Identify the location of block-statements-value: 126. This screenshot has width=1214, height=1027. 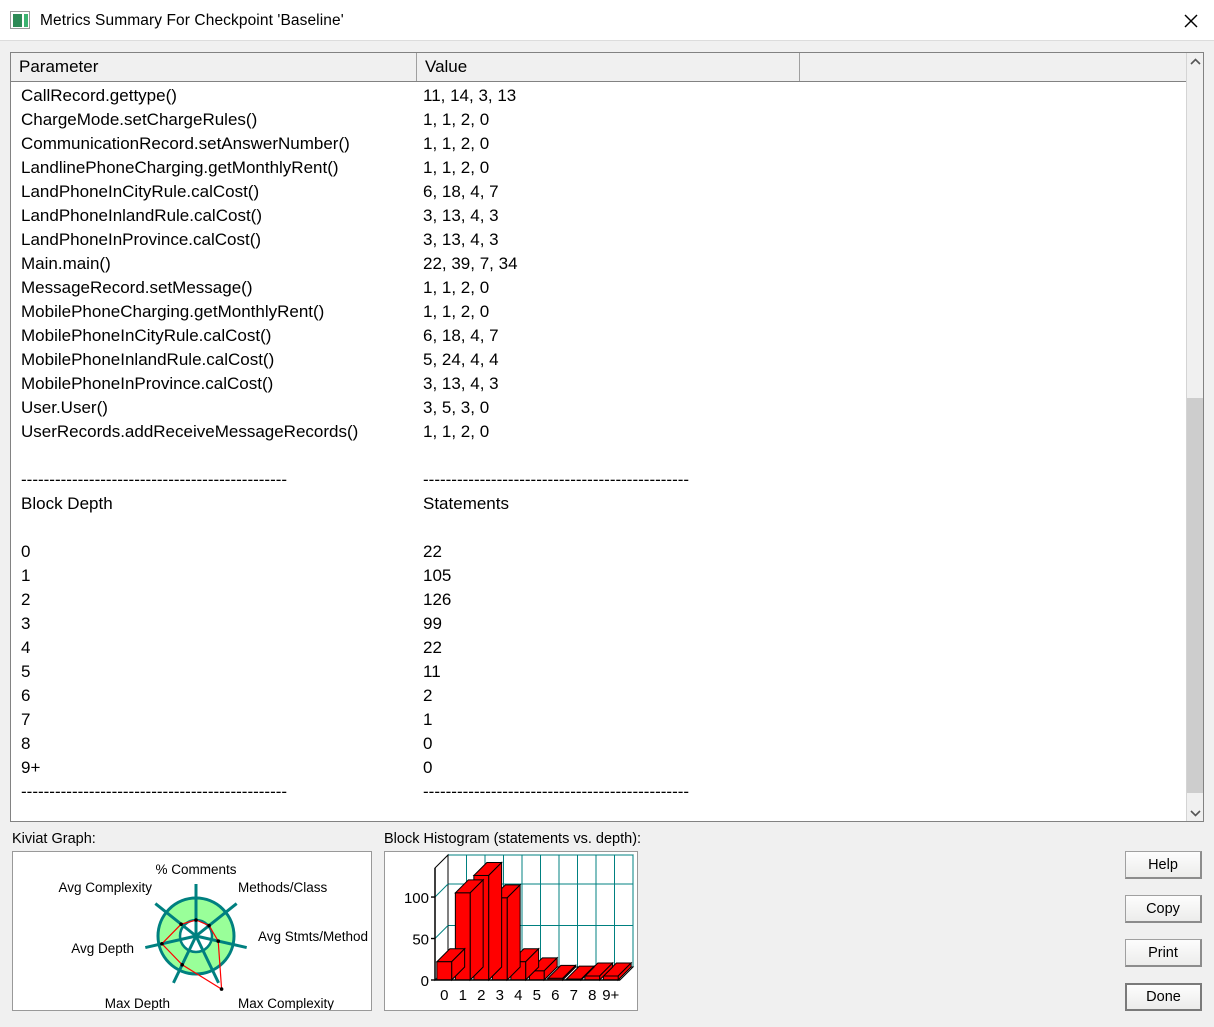
(437, 599).